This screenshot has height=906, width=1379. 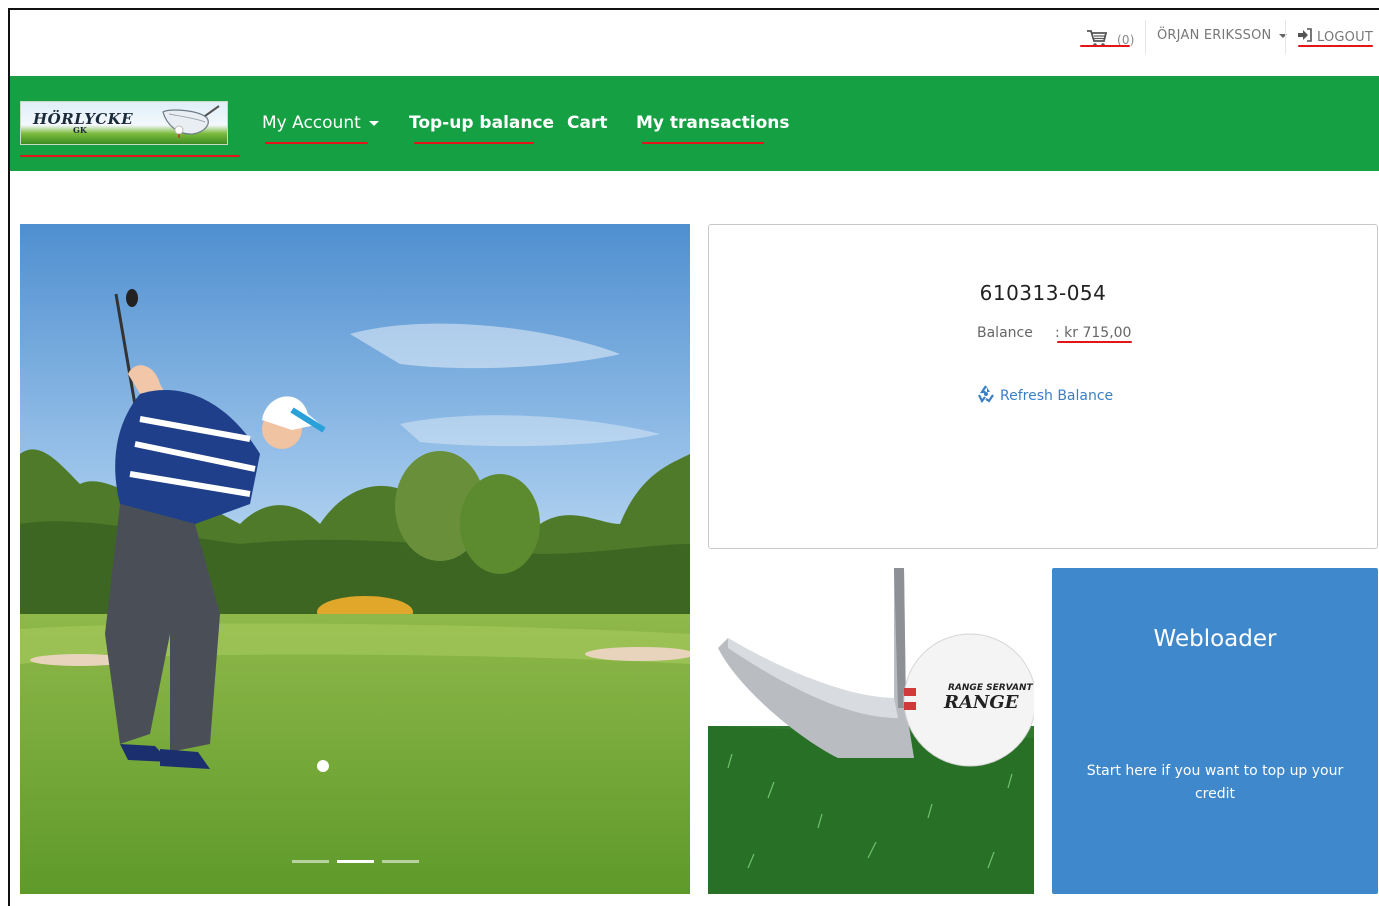 What do you see at coordinates (1057, 396) in the screenshot?
I see `refresh-balance-label: Refresh Balance` at bounding box center [1057, 396].